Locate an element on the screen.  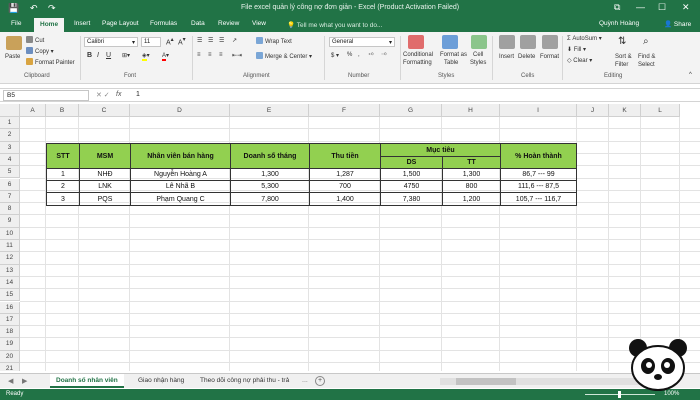
shrink-font-icon: A▾ is located at coordinates (182, 41).